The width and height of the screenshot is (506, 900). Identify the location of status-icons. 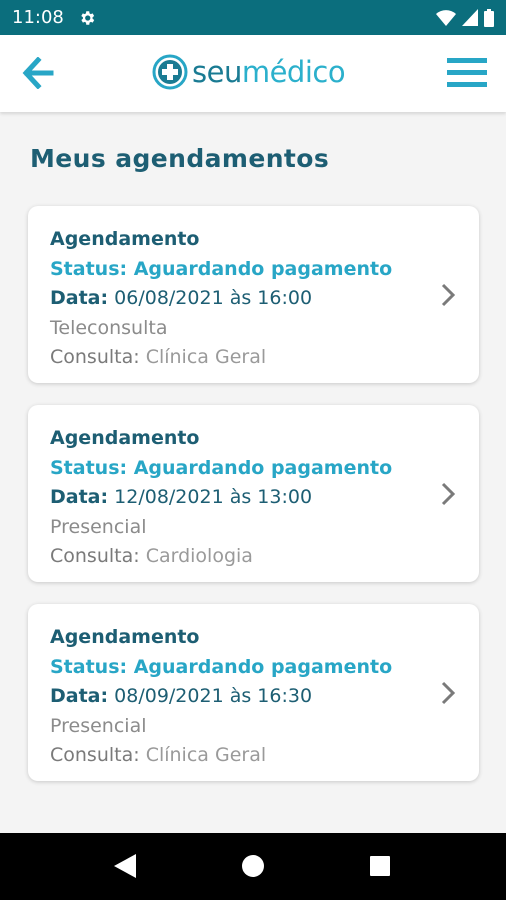
(465, 17).